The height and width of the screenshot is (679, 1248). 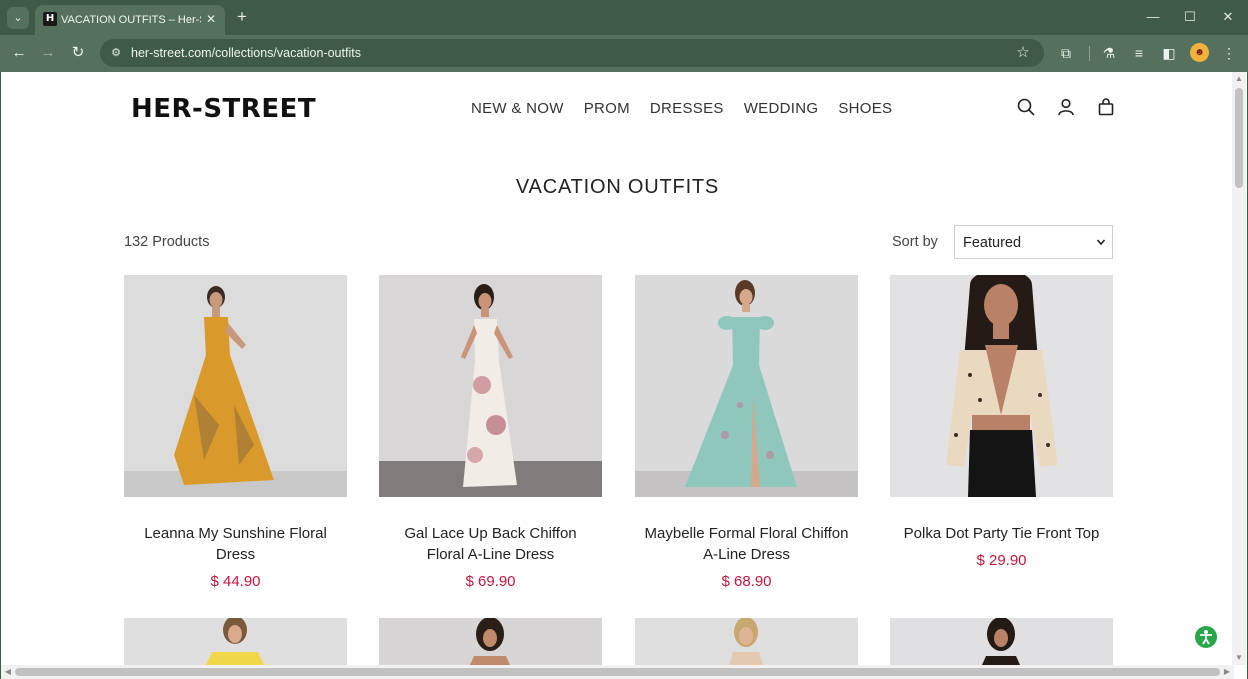 I want to click on tab-search-icon: ⌄, so click(x=18, y=18).